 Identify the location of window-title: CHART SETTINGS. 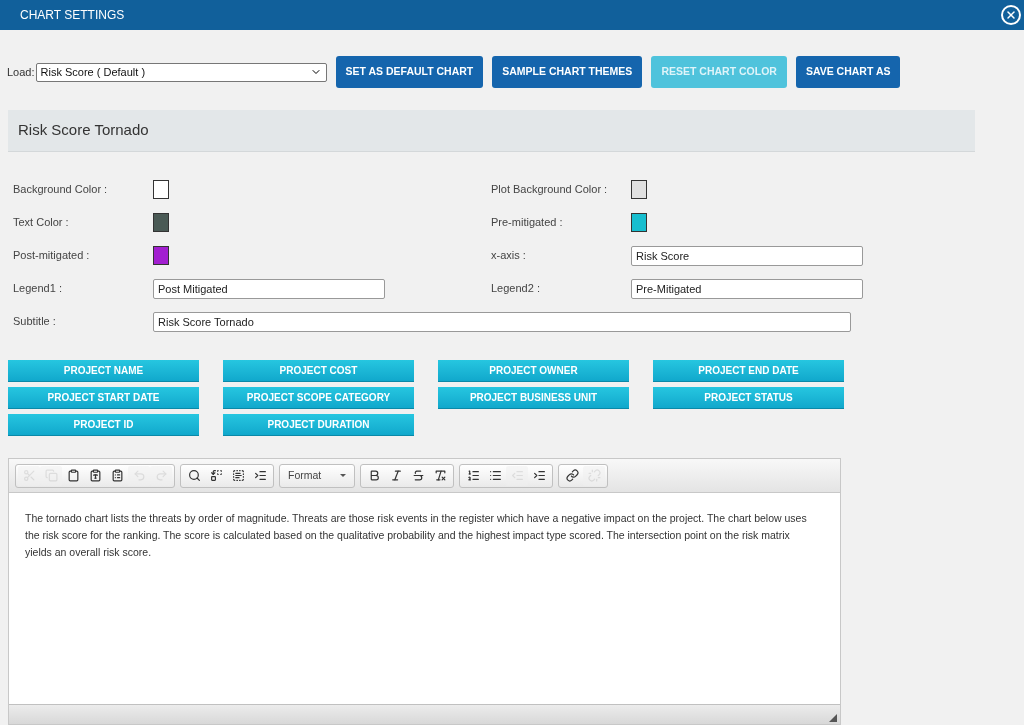
(72, 15).